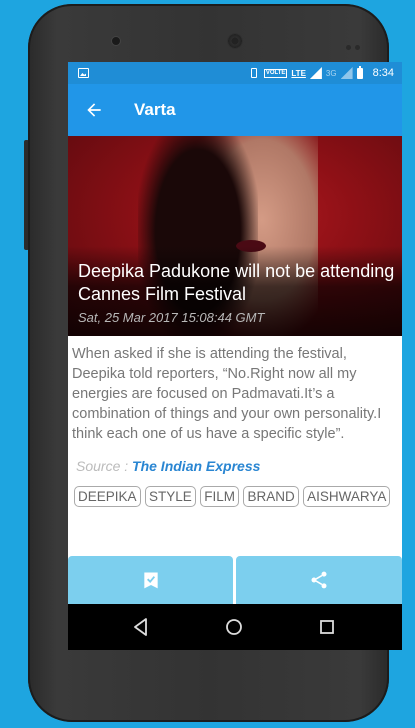 This screenshot has height=728, width=415. I want to click on lte-label: LTE, so click(298, 73).